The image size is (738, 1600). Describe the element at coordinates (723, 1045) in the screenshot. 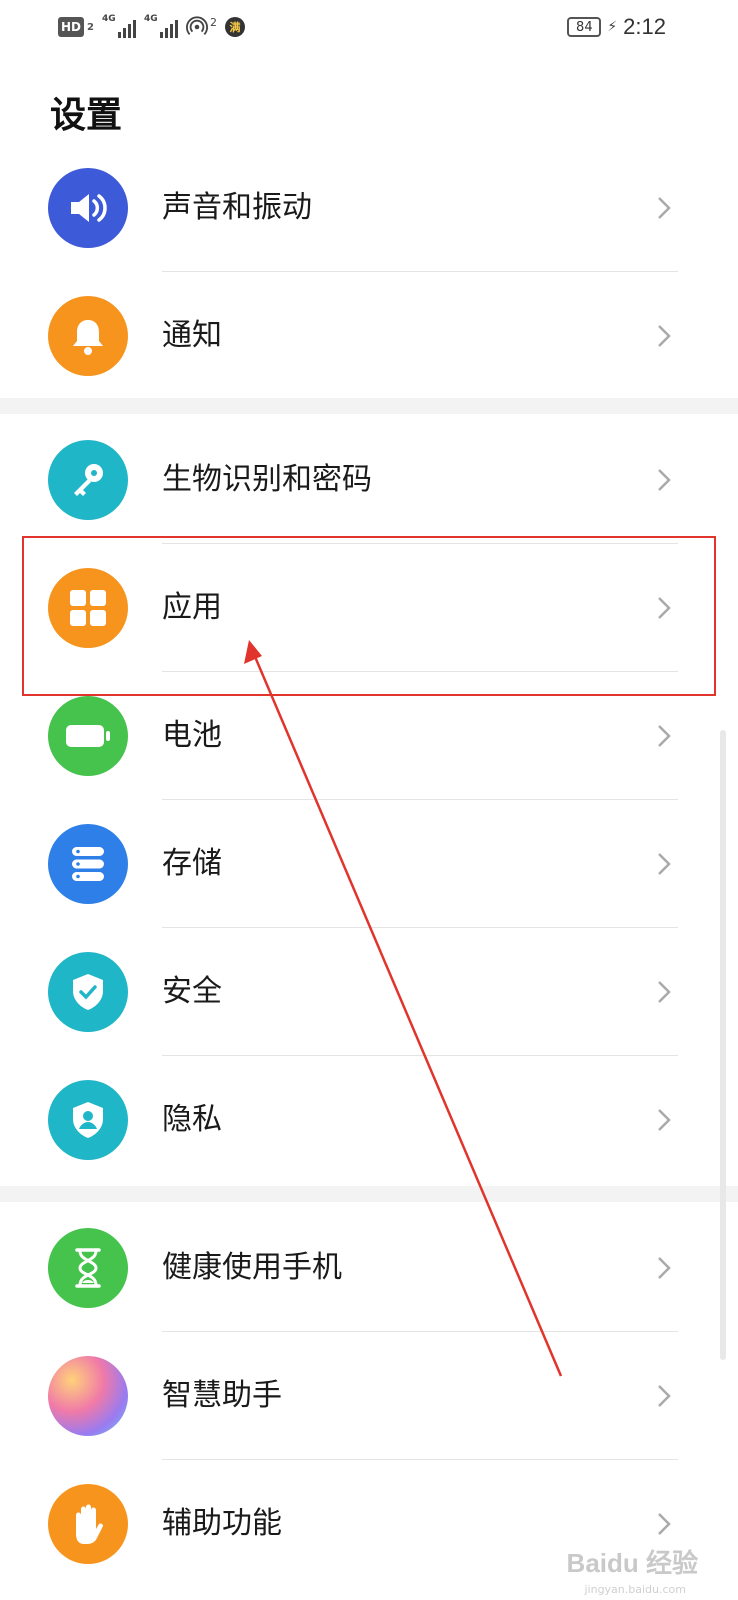

I see `scrollbar` at that location.